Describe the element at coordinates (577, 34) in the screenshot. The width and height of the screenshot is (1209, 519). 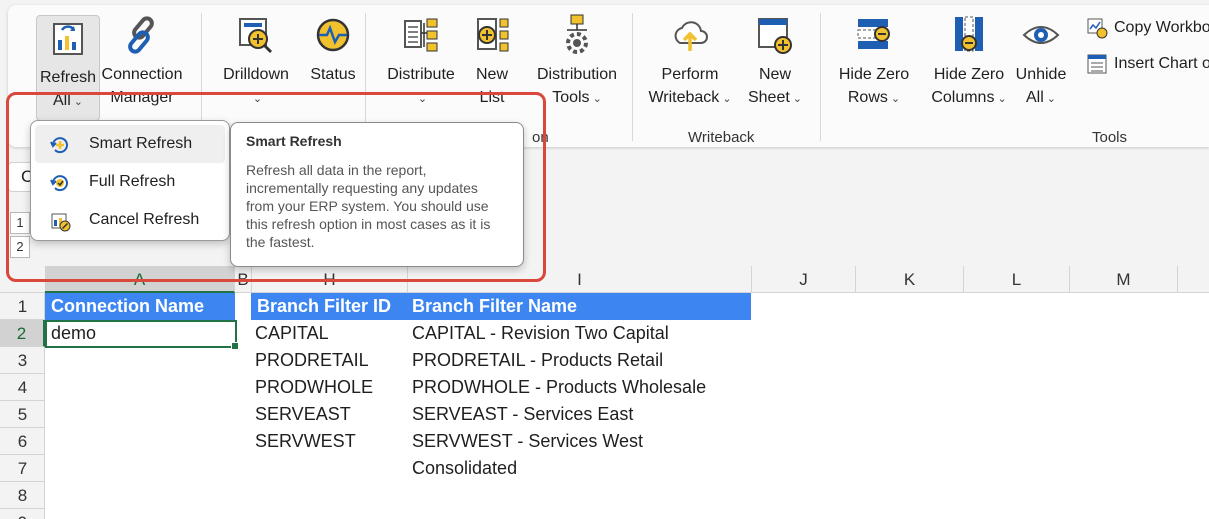
I see `distribution-tools-icon` at that location.